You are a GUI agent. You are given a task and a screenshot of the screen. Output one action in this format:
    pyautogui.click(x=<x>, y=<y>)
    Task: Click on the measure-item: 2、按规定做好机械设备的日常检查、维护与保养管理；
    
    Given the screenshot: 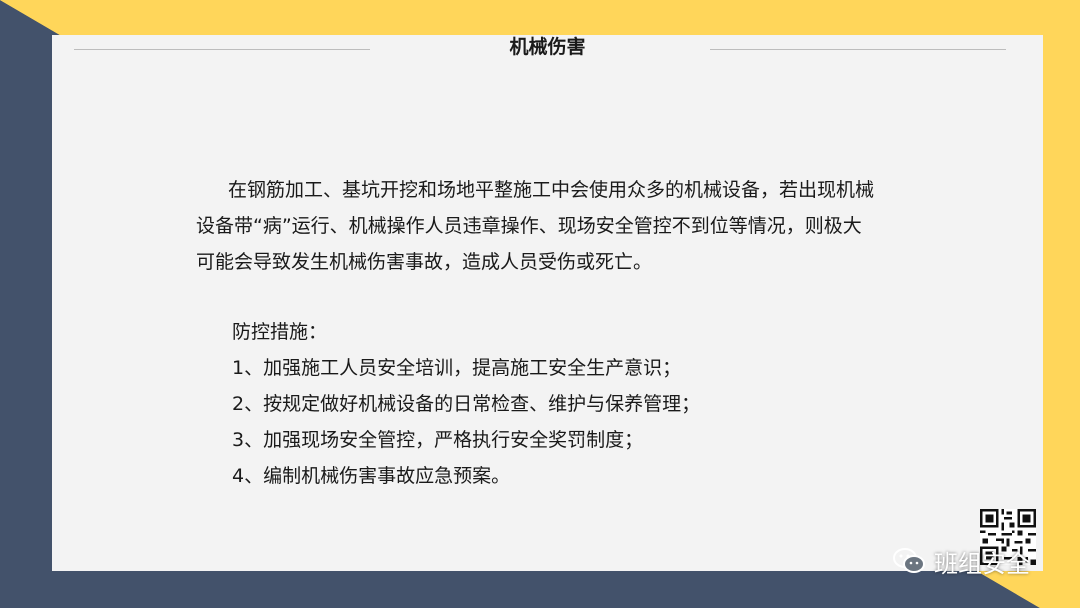 What is the action you would take?
    pyautogui.click(x=466, y=404)
    